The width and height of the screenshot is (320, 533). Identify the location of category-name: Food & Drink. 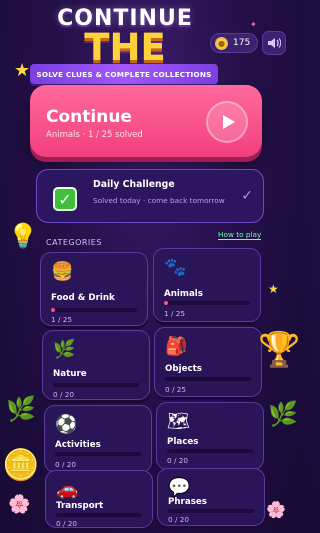
(83, 298).